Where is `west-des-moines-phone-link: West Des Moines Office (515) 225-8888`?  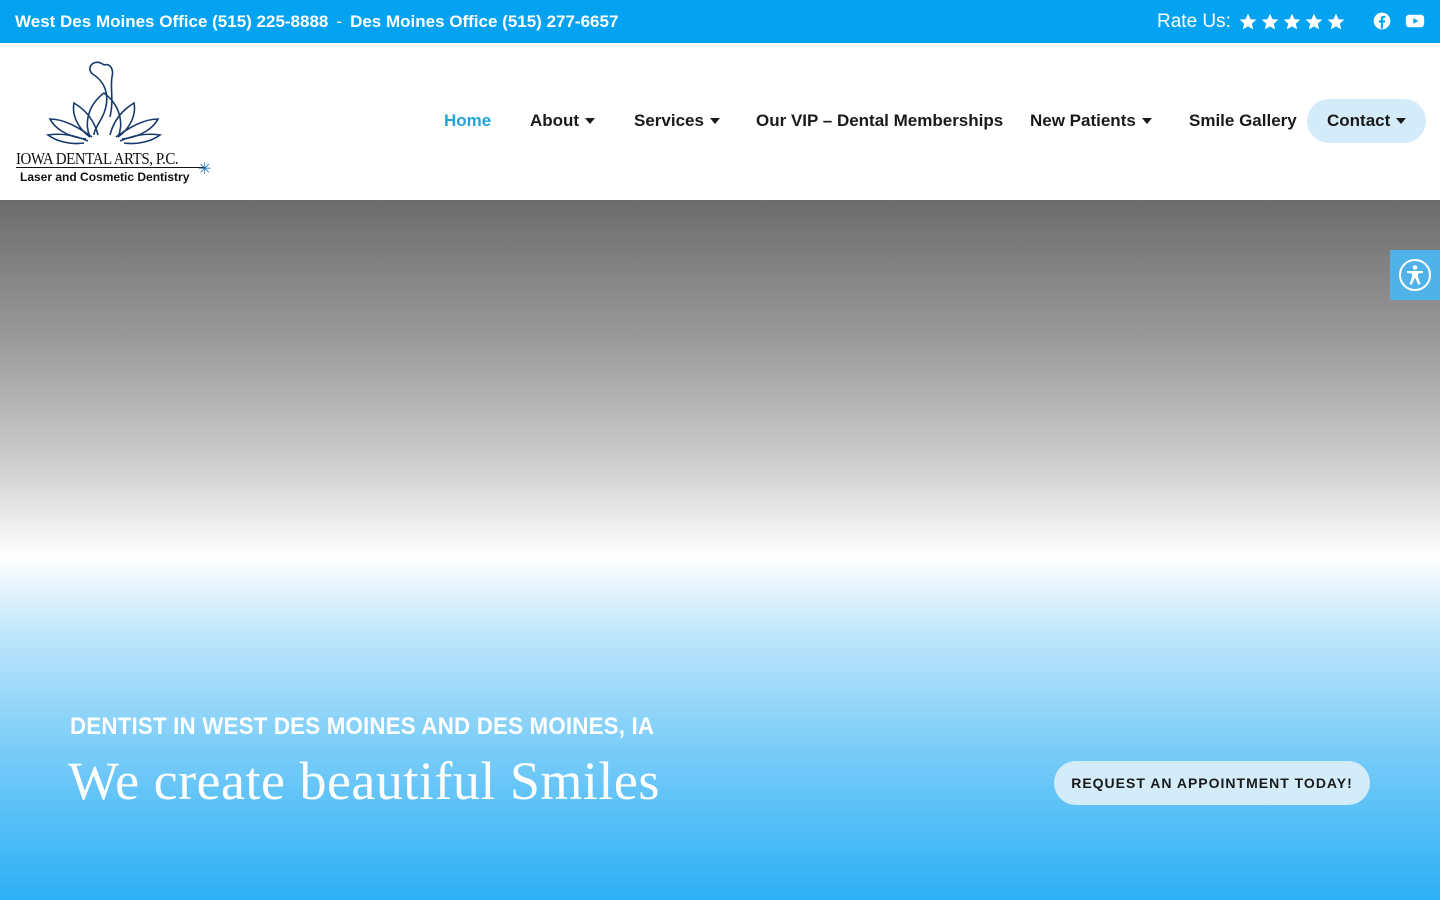
west-des-moines-phone-link: West Des Moines Office (515) 225-8888 is located at coordinates (171, 22).